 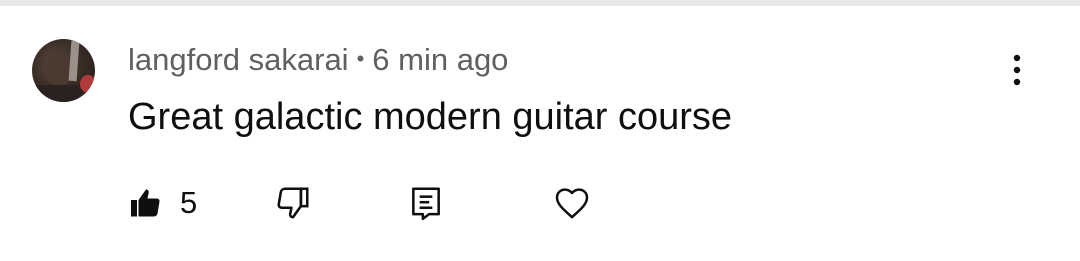 I want to click on reply-button, so click(x=426, y=203).